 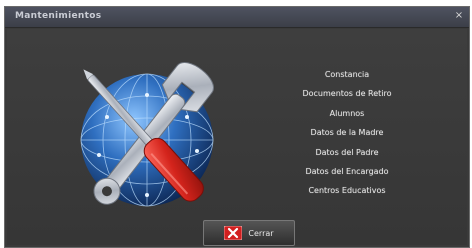 I want to click on menu-item-datos-del-encargado: Datos del Encargado, so click(x=347, y=171).